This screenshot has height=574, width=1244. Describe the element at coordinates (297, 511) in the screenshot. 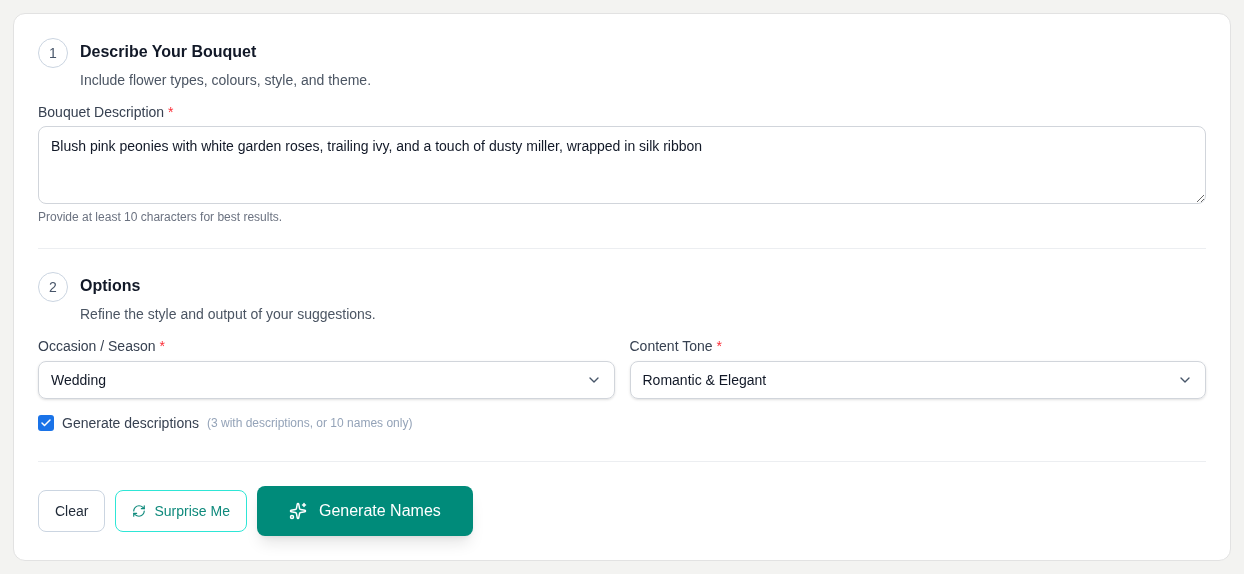

I see `sparkle-icon` at that location.